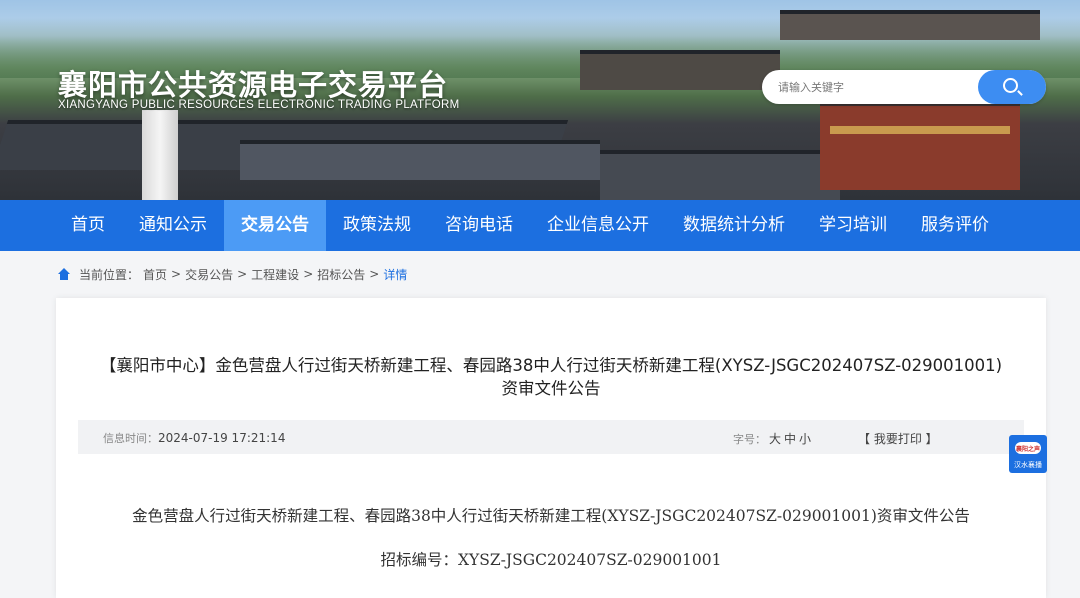 This screenshot has height=598, width=1080. I want to click on breadcrumb-construction: 工程建设, so click(275, 274).